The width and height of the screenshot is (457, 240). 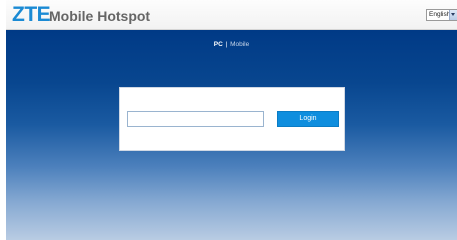 What do you see at coordinates (195, 119) in the screenshot?
I see `password-input` at bounding box center [195, 119].